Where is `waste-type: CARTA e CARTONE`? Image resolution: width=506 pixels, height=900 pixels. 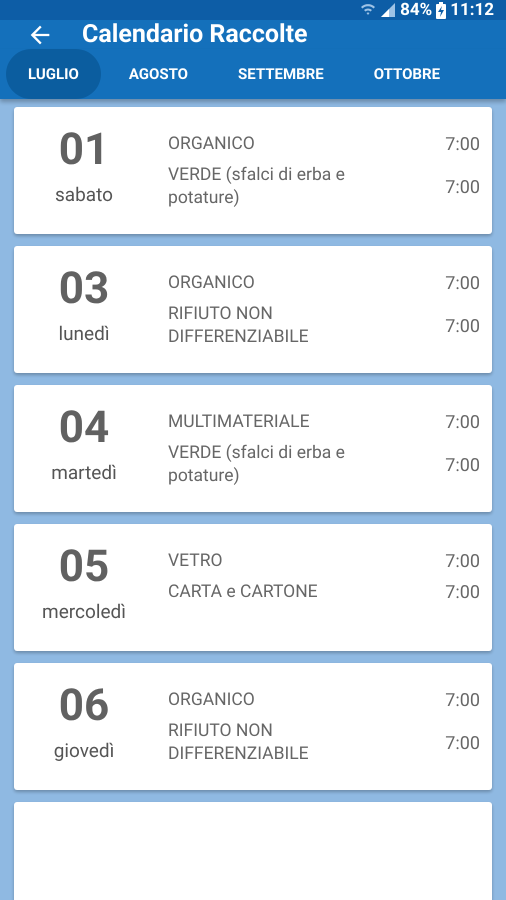 waste-type: CARTA e CARTONE is located at coordinates (243, 592).